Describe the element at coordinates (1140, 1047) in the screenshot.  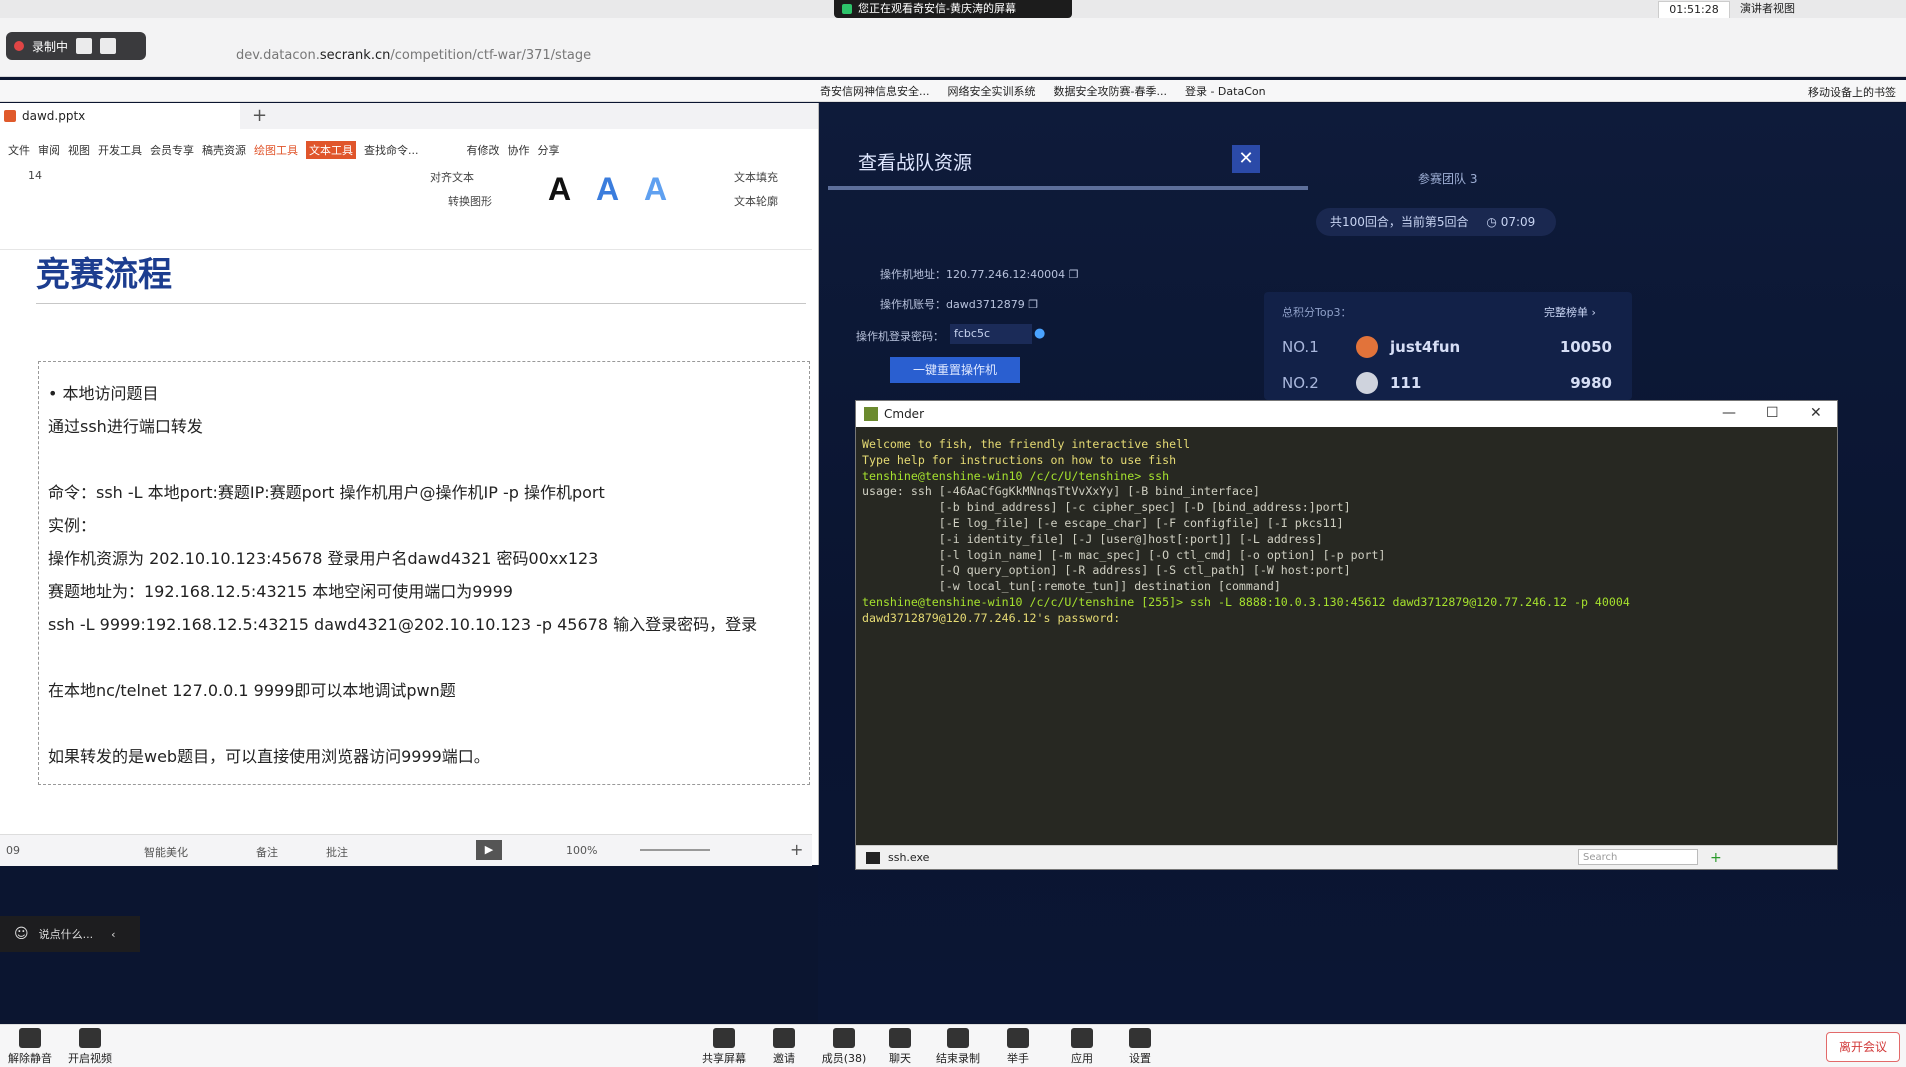
I see `toolbar-settings: 设置` at that location.